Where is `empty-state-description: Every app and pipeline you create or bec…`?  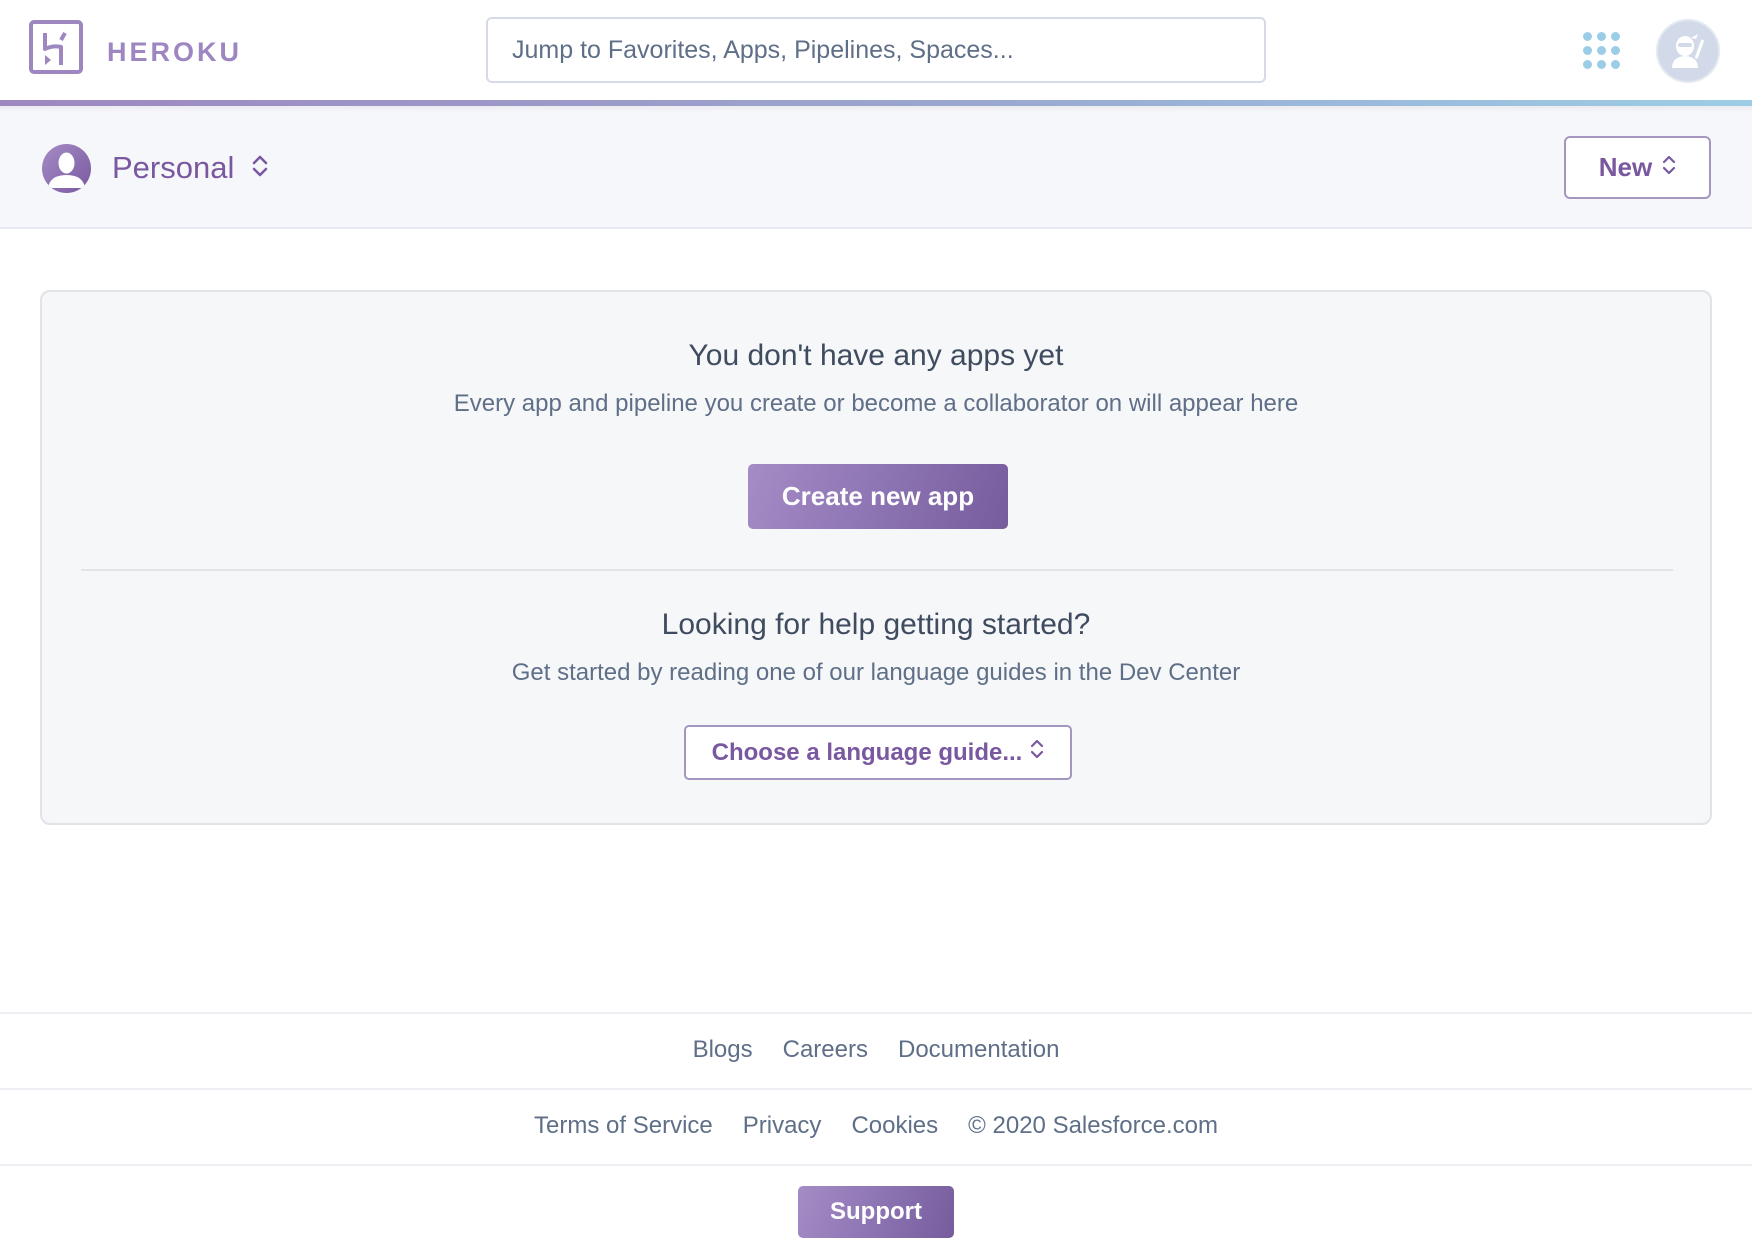 empty-state-description: Every app and pipeline you create or bec… is located at coordinates (876, 403).